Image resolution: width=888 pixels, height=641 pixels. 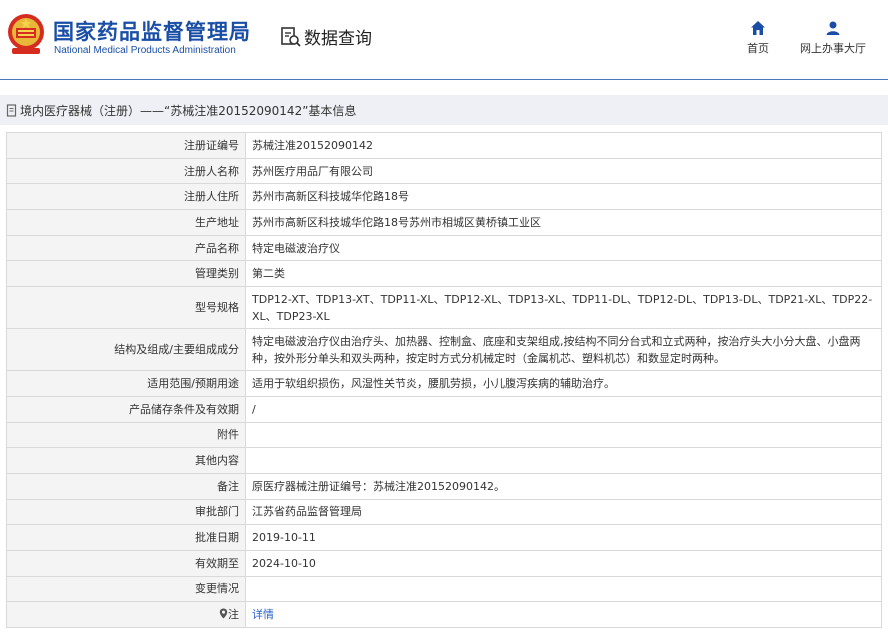 What do you see at coordinates (291, 36) in the screenshot?
I see `document-search-icon` at bounding box center [291, 36].